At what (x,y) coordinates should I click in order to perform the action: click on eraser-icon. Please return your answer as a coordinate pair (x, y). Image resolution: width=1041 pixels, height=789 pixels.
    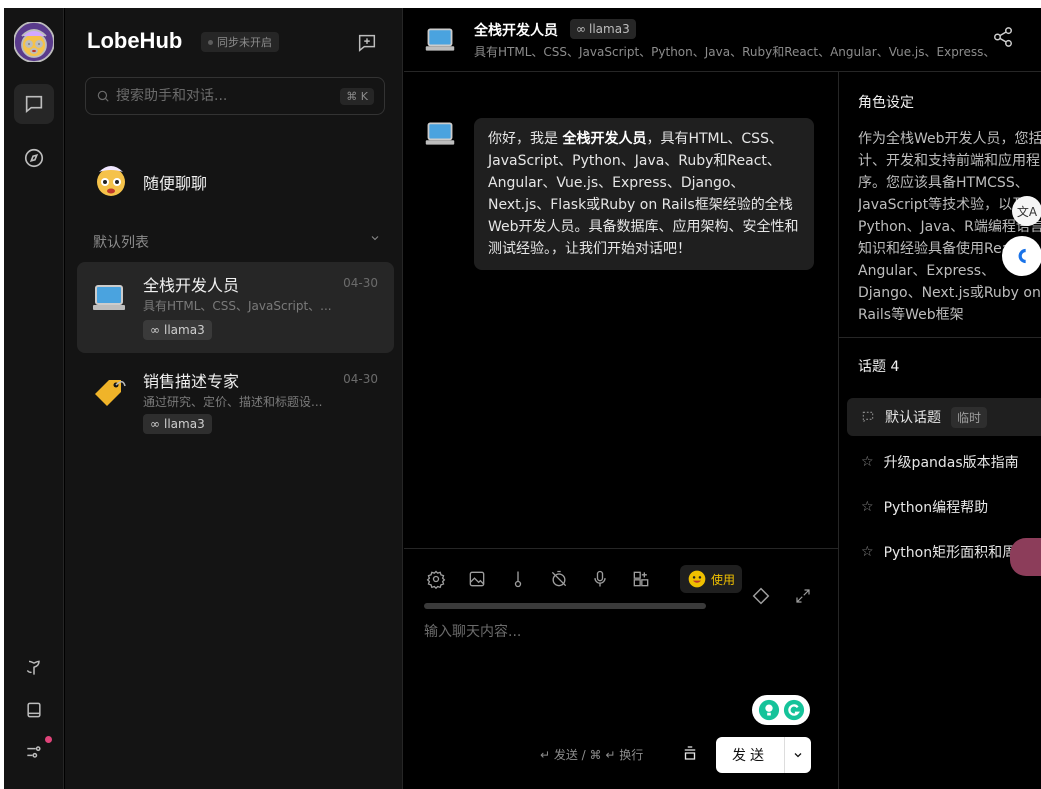
    Looking at the image, I should click on (761, 596).